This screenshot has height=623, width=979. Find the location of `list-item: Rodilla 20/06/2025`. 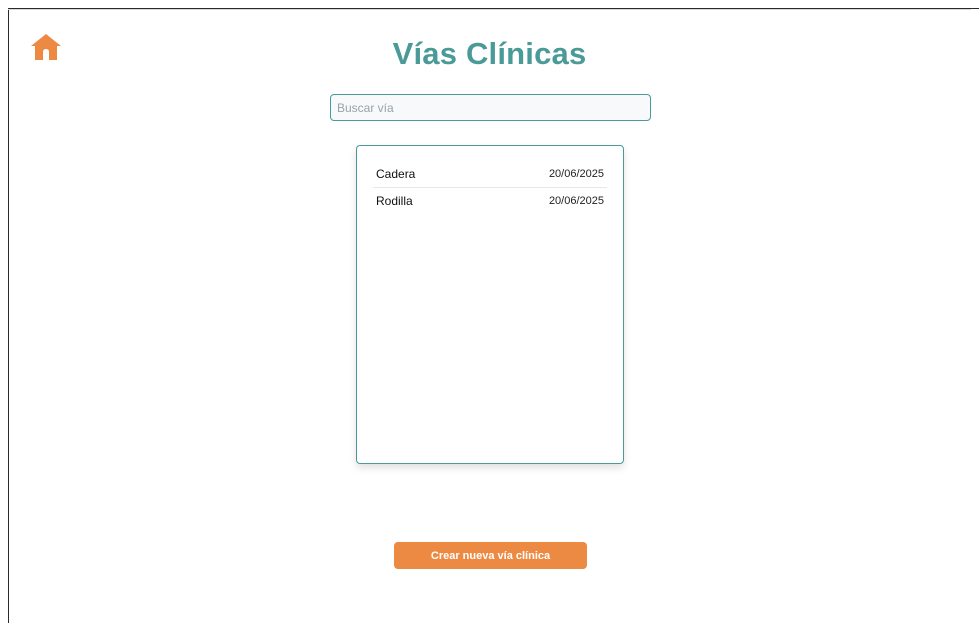

list-item: Rodilla 20/06/2025 is located at coordinates (490, 200).